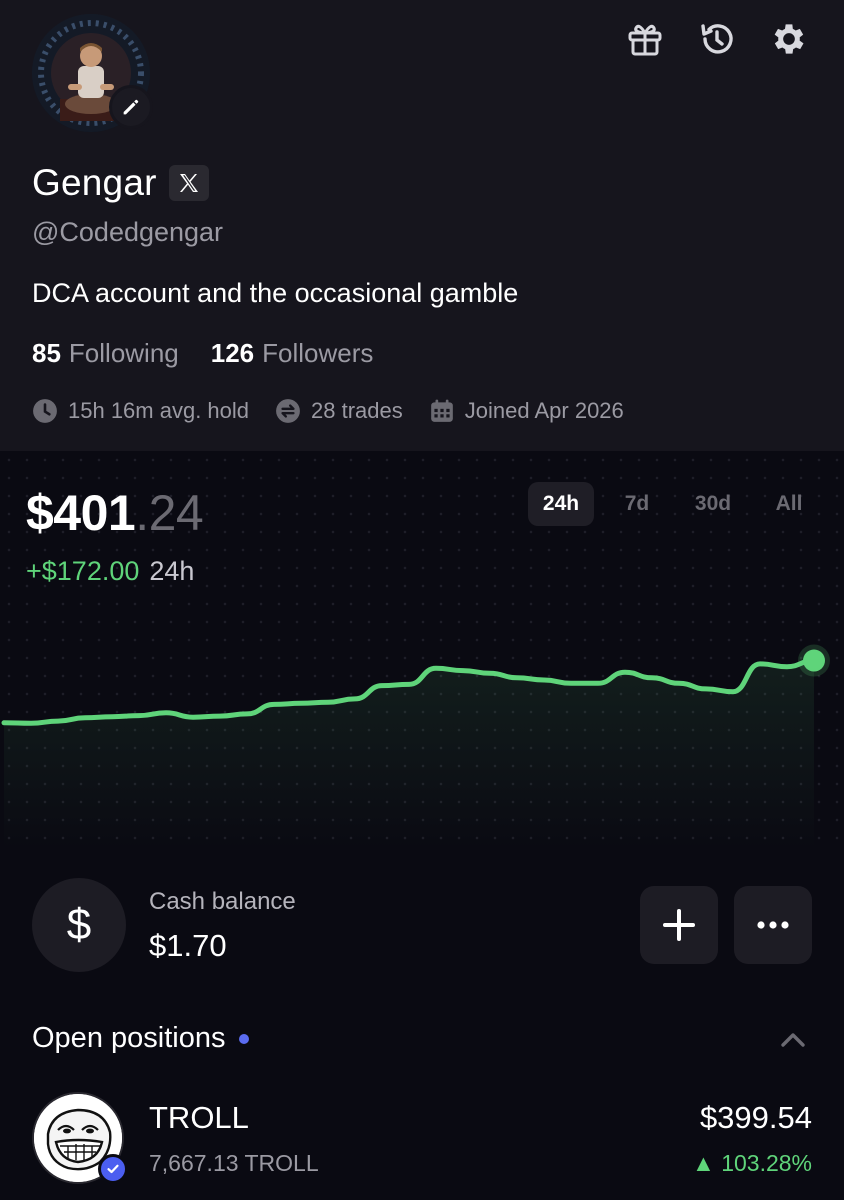  Describe the element at coordinates (318, 353) in the screenshot. I see `followers-label: Followers` at that location.